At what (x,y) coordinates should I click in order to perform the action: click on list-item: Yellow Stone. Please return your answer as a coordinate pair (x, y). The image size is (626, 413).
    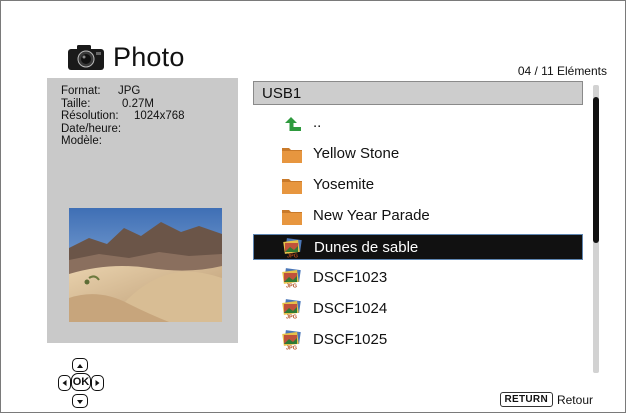
    Looking at the image, I should click on (418, 154).